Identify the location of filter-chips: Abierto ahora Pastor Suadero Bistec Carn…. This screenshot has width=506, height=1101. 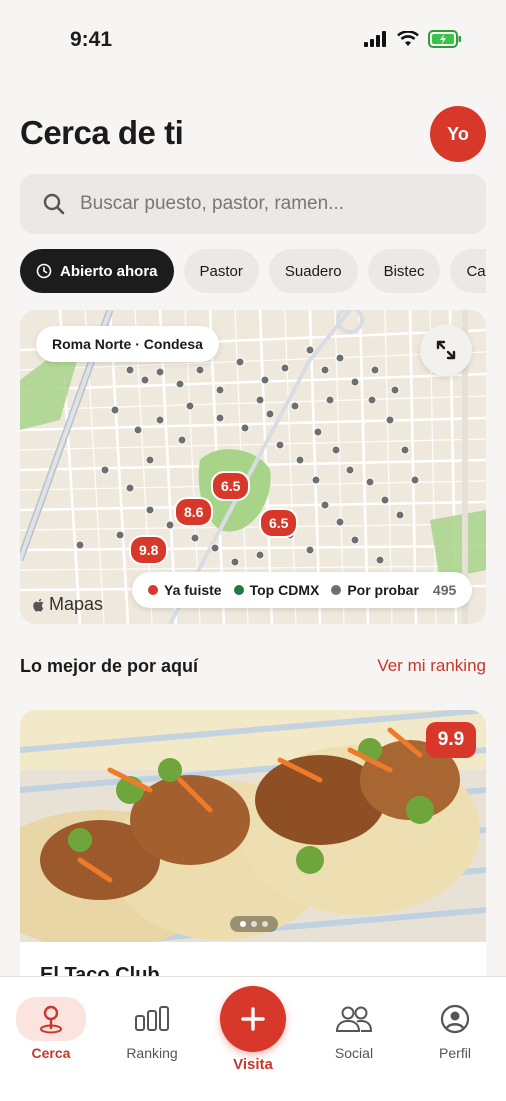
(253, 272).